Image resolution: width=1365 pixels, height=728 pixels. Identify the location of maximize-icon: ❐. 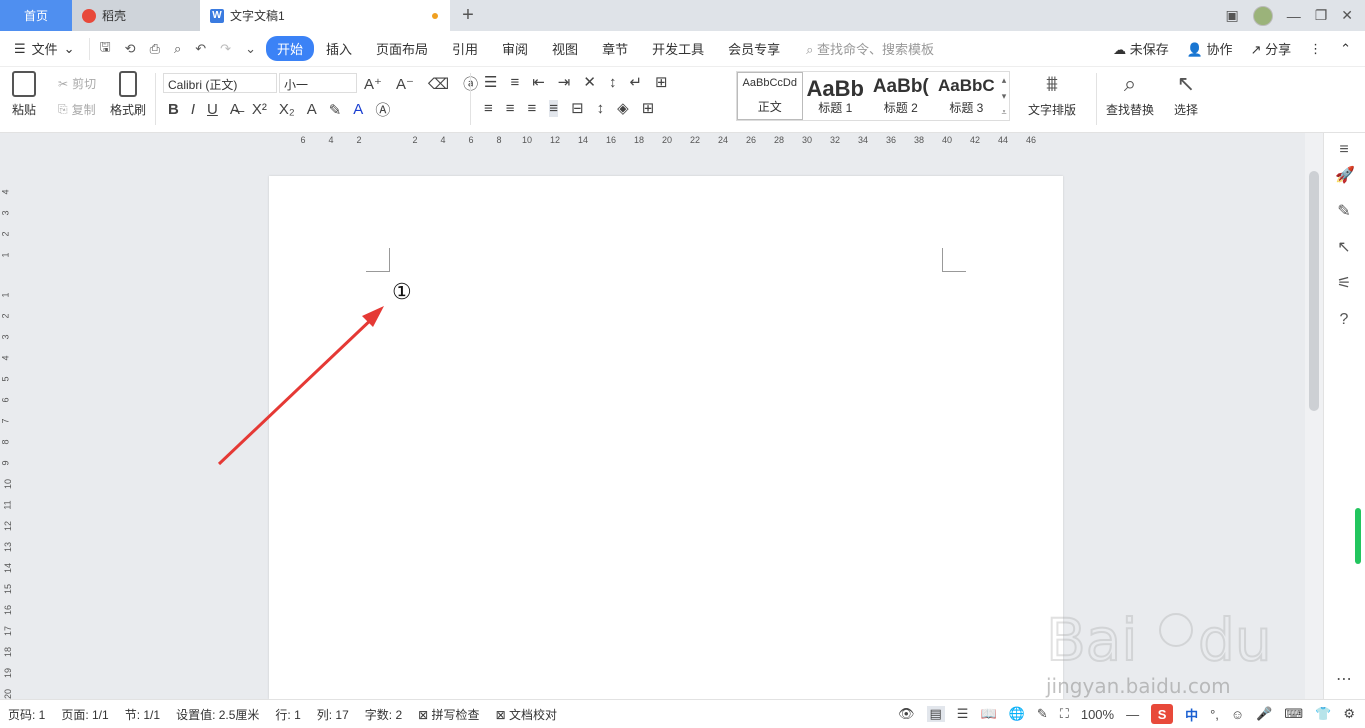
(1321, 15).